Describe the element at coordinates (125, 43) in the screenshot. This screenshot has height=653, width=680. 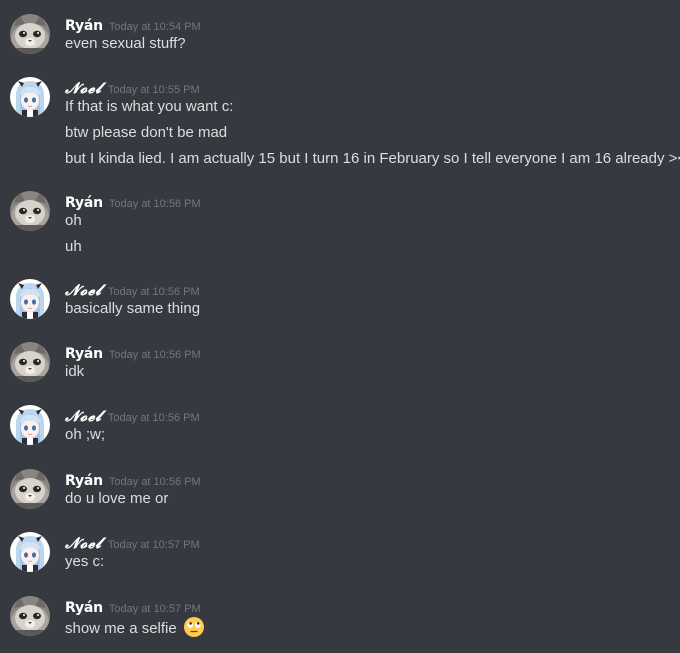
I see `message-text: even sexual stuff?` at that location.